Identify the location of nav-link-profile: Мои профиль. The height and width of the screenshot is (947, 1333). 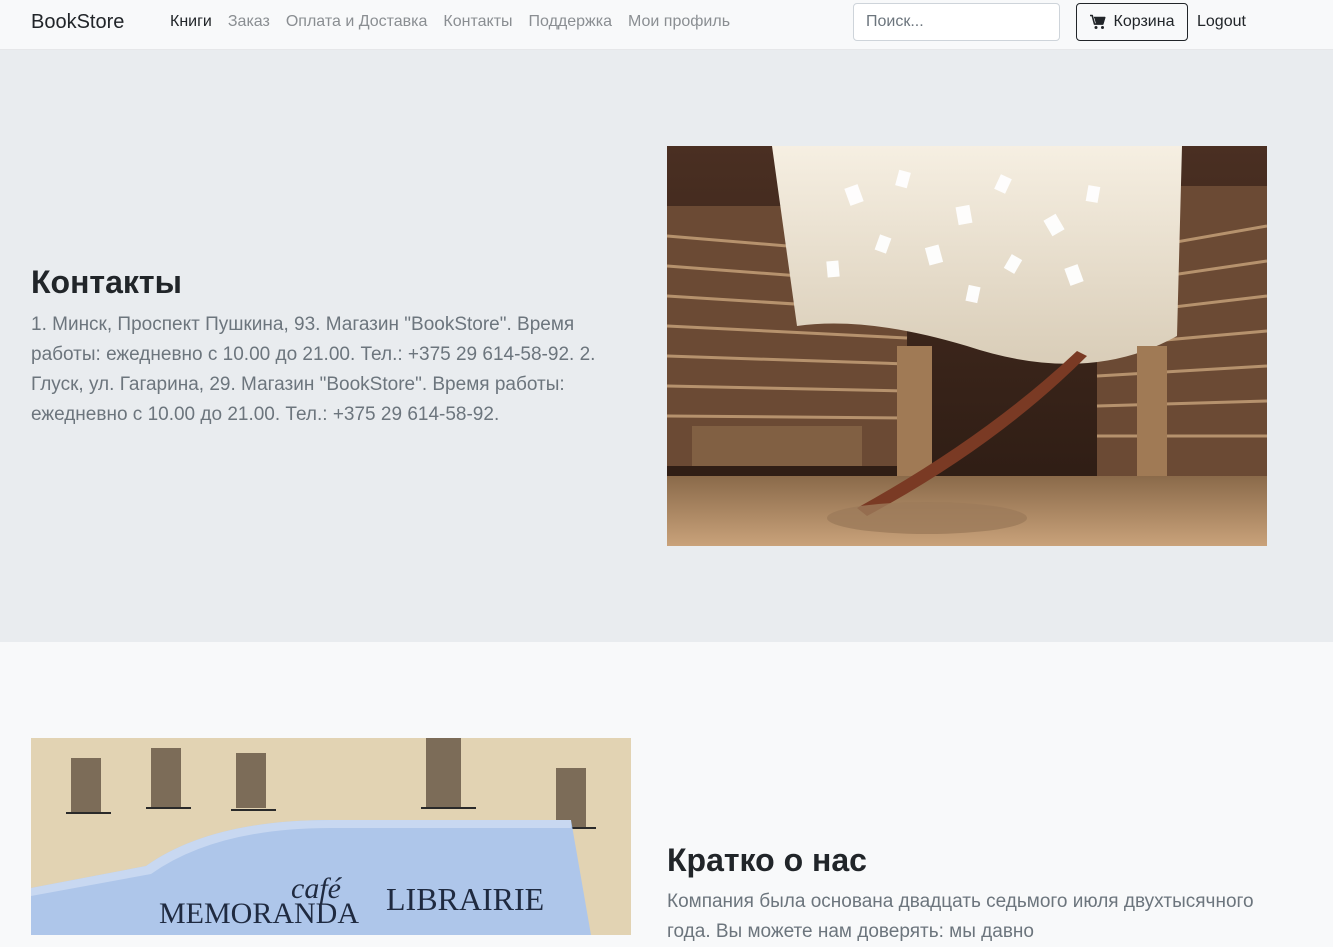
(679, 22).